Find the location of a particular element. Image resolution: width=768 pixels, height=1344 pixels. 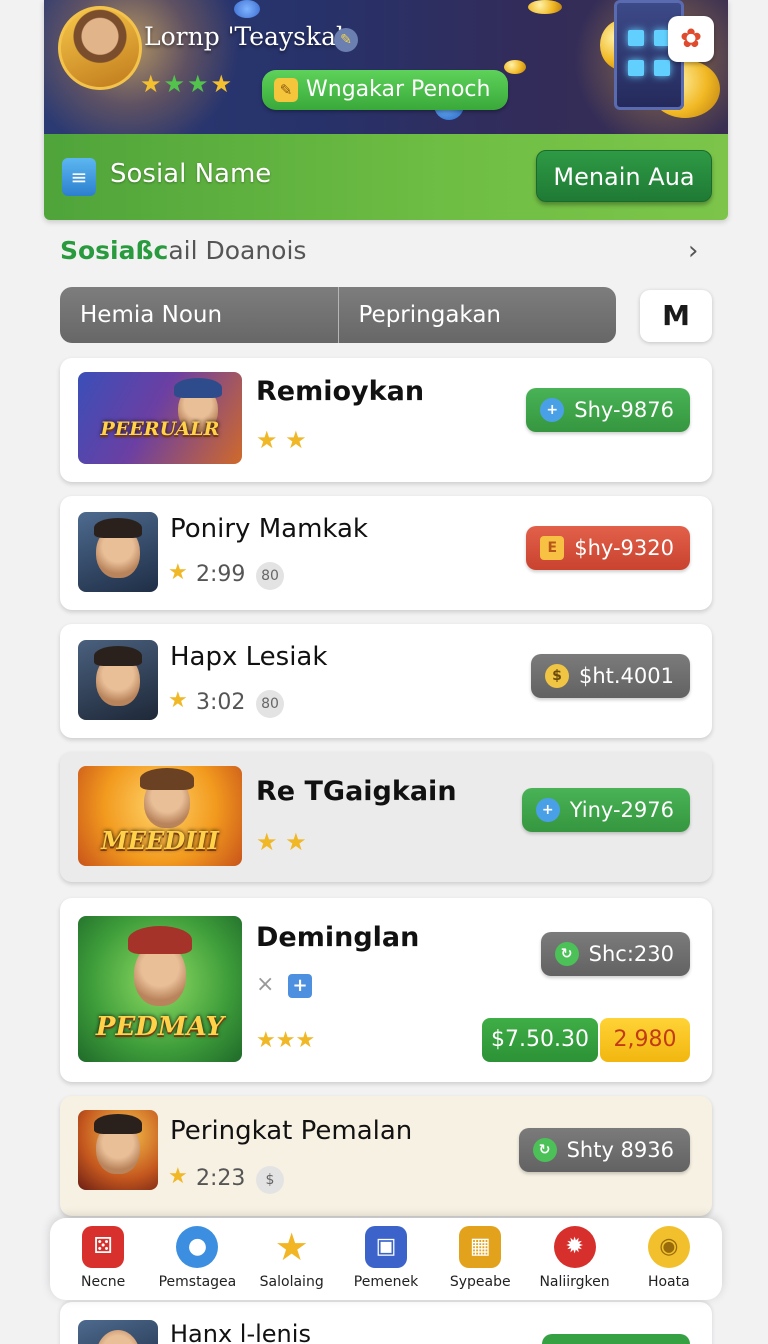

price-button is located at coordinates (616, 1339).